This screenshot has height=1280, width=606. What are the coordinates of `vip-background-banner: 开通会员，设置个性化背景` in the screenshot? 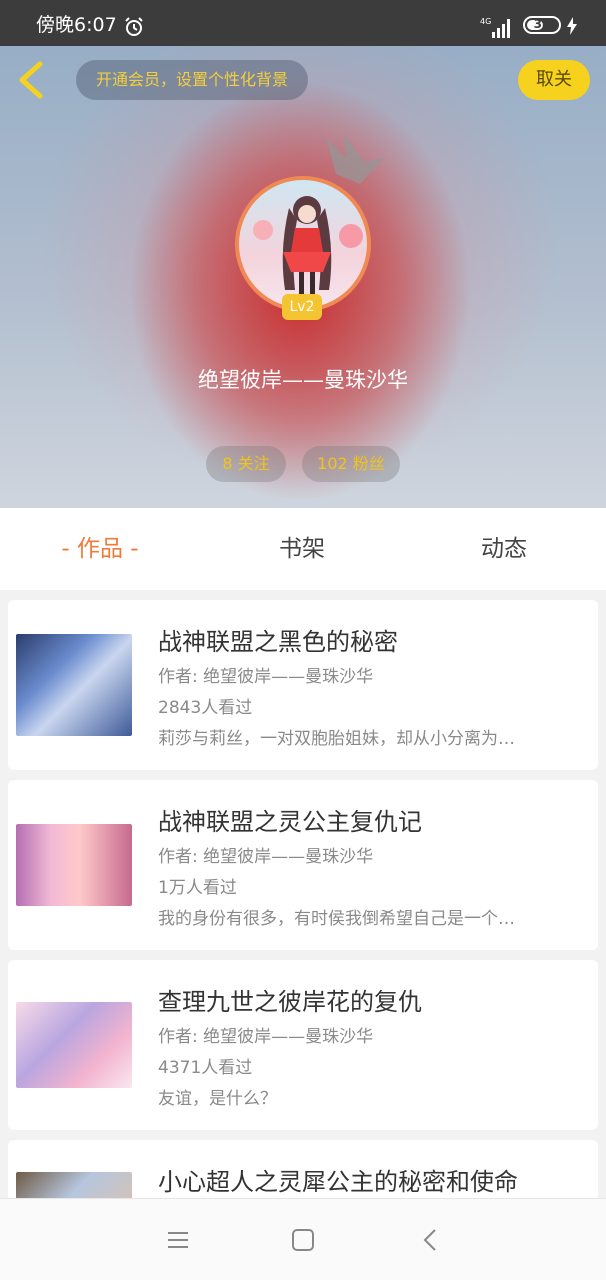 It's located at (192, 80).